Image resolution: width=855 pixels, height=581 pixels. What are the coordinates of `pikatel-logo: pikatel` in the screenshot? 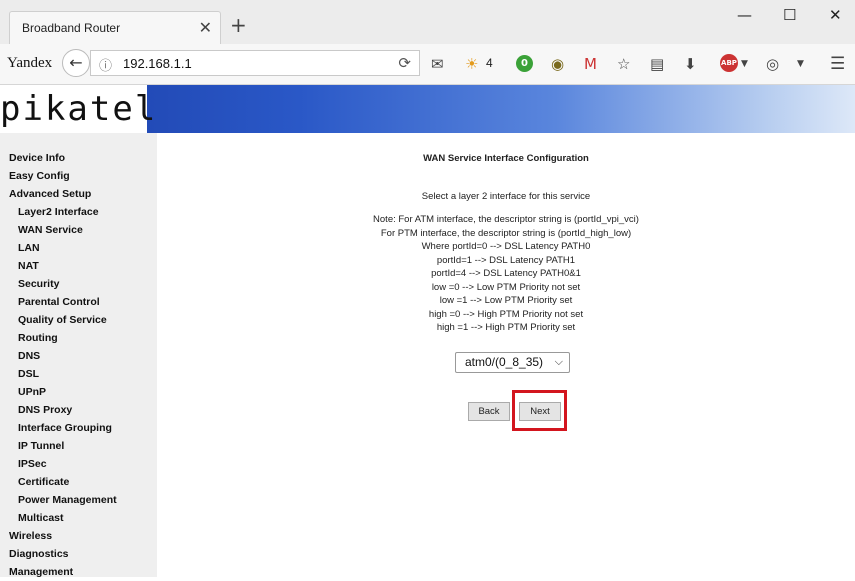 It's located at (79, 109).